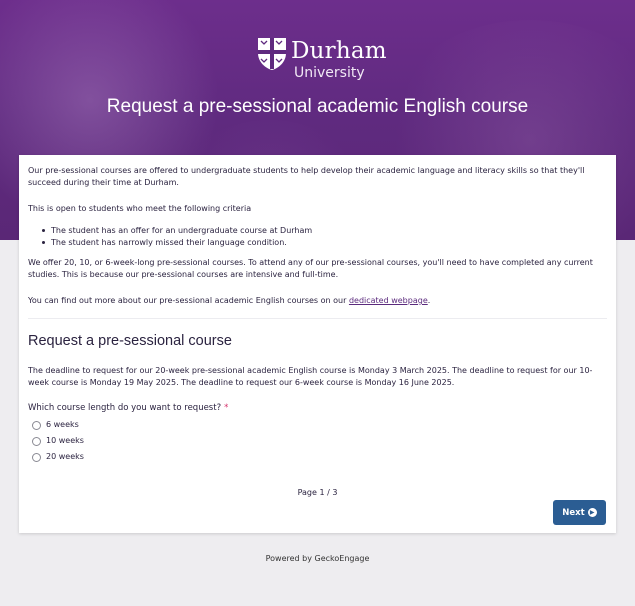 This screenshot has height=606, width=635. I want to click on next-button-label: Next, so click(573, 512).